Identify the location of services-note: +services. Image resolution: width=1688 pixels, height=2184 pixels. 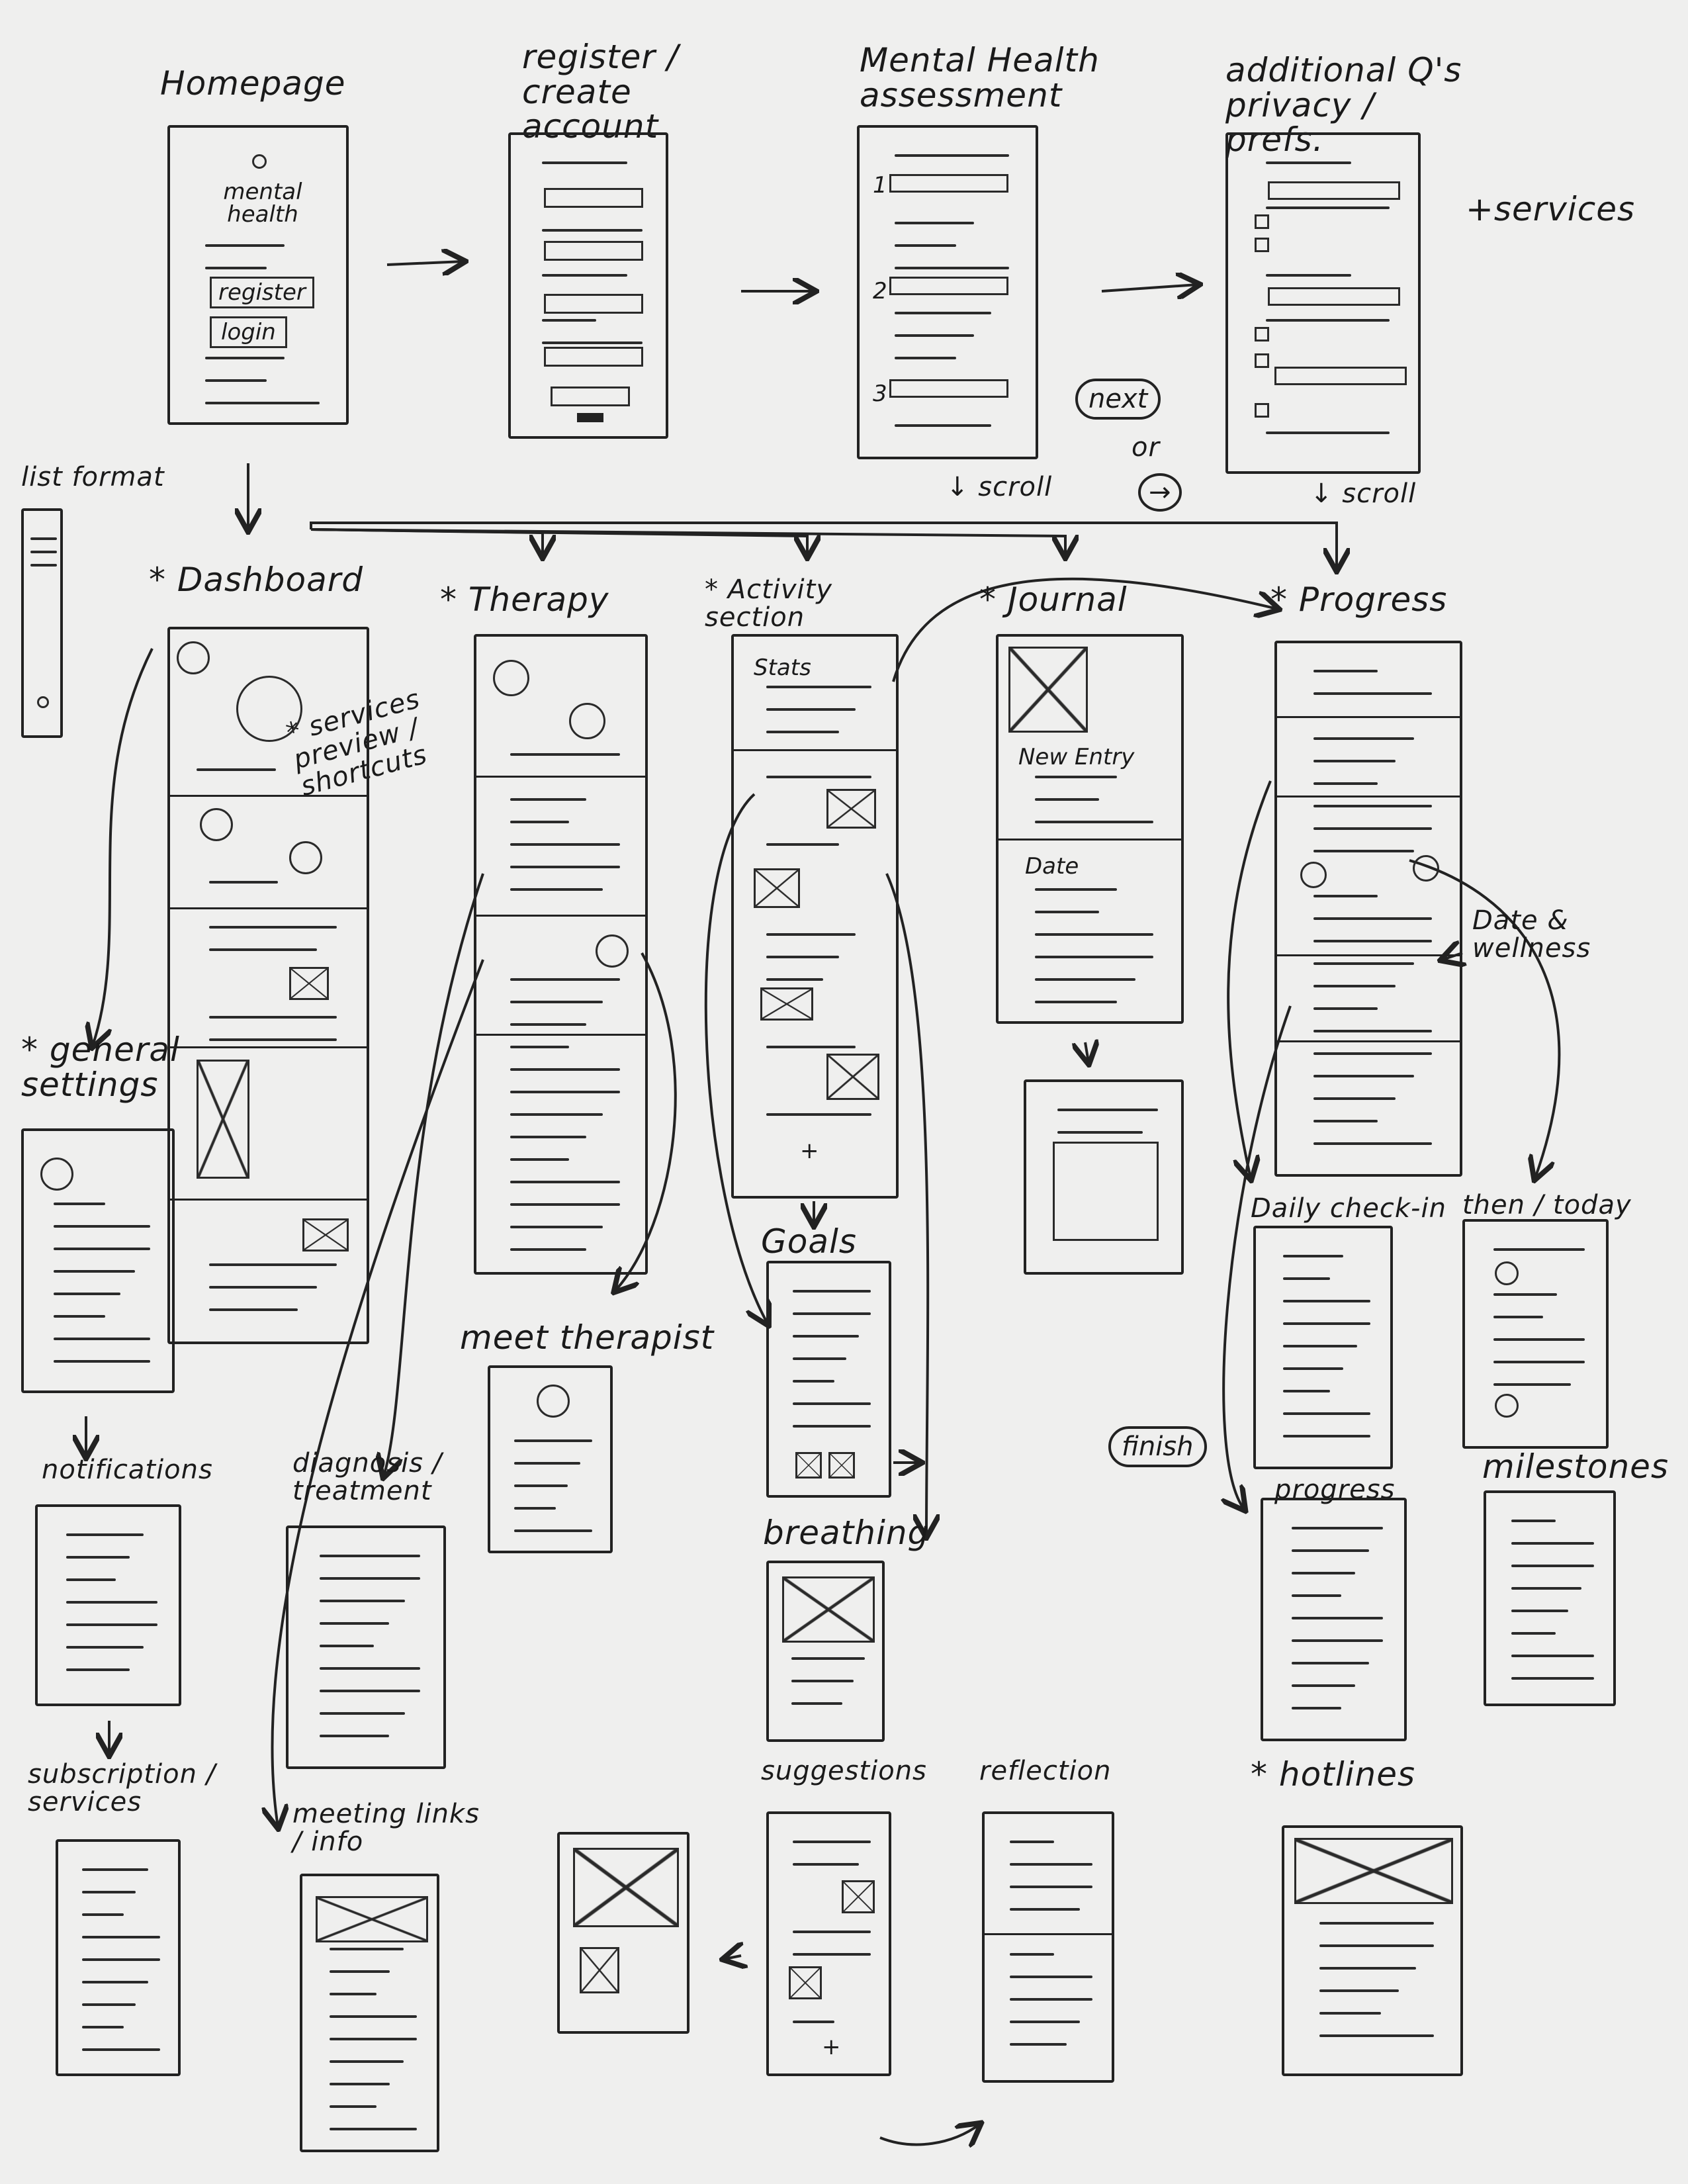
(1551, 209).